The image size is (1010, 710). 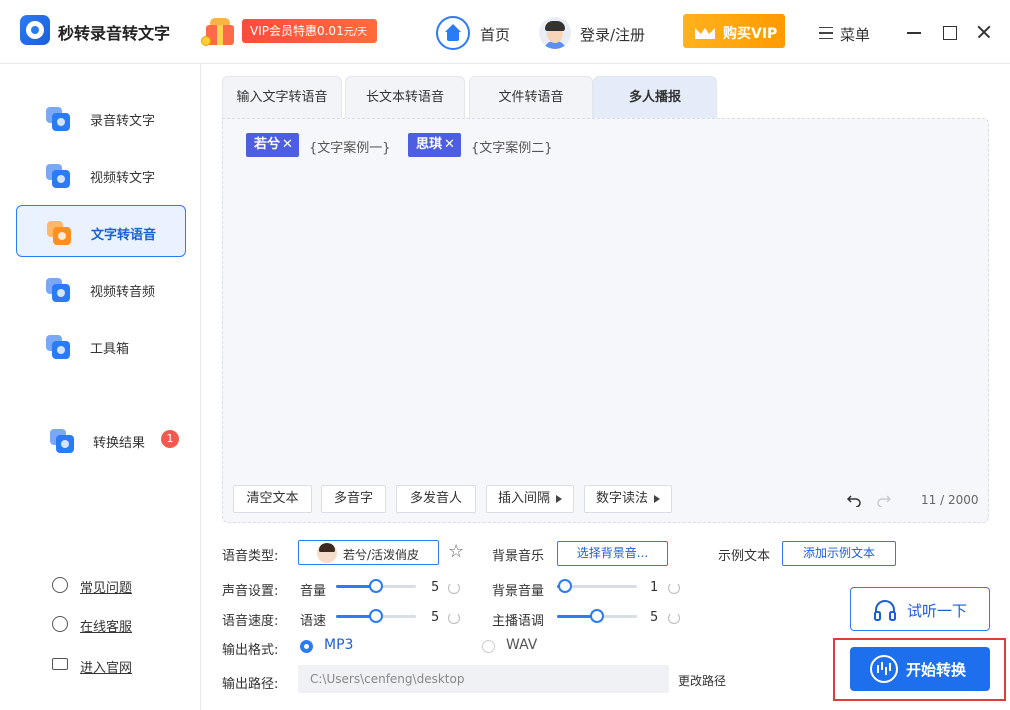 What do you see at coordinates (744, 556) in the screenshot?
I see `example-text-label: 示例文本` at bounding box center [744, 556].